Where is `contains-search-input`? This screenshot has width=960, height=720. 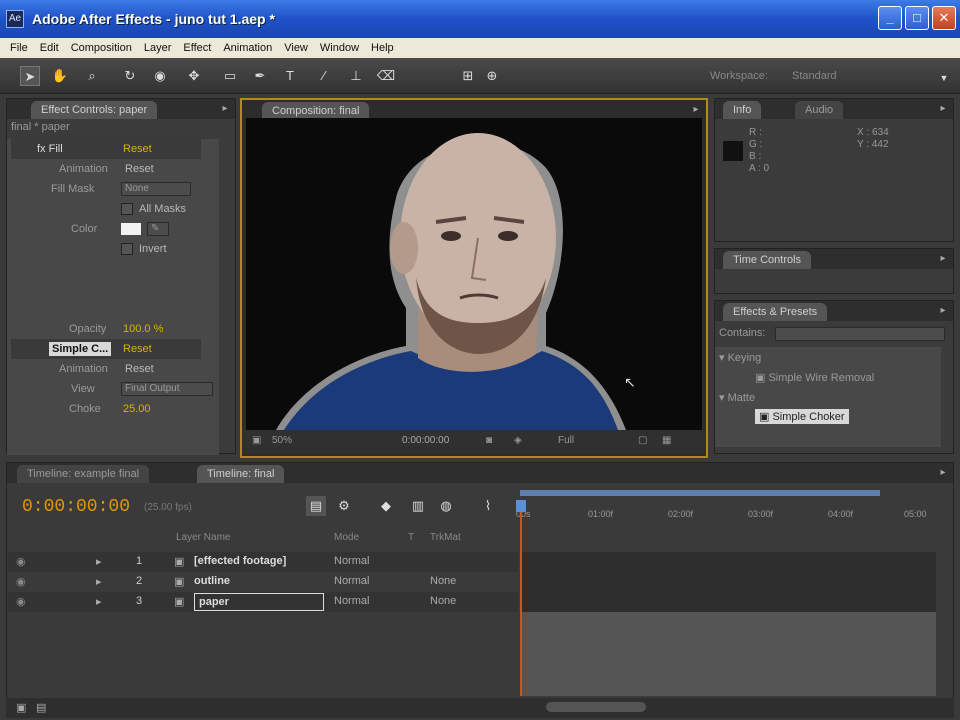
contains-search-input is located at coordinates (860, 334).